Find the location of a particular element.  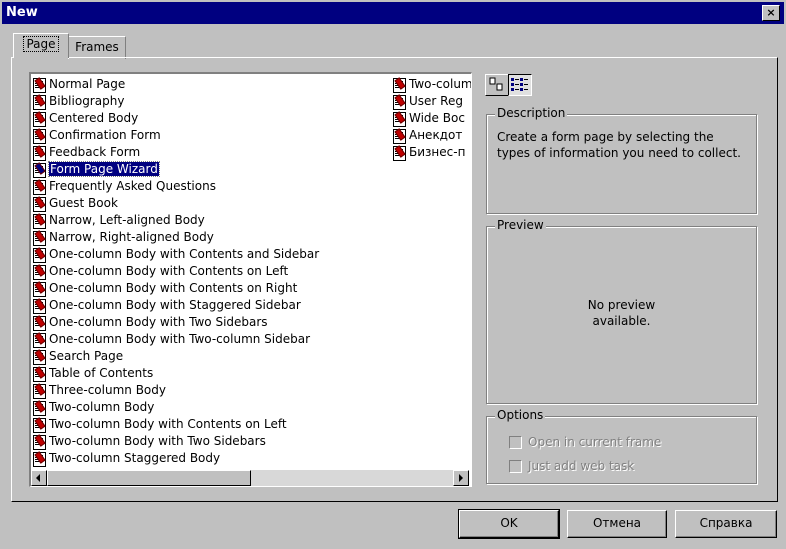

tab-frames: Frames is located at coordinates (97, 47).